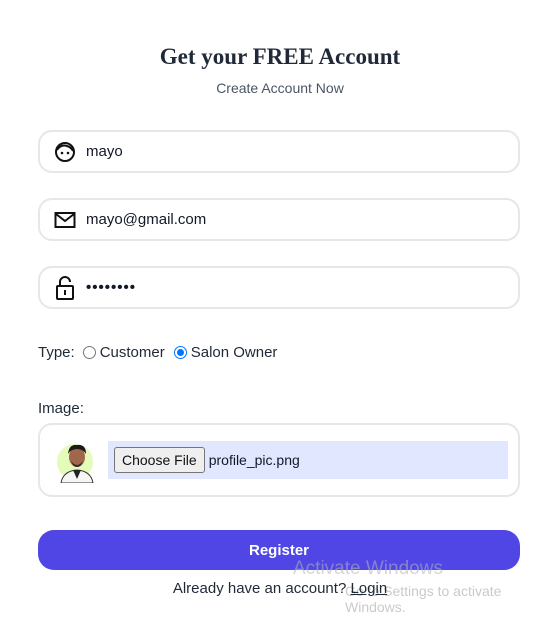 This screenshot has height=627, width=560. What do you see at coordinates (368, 588) in the screenshot?
I see `login-link: Login` at bounding box center [368, 588].